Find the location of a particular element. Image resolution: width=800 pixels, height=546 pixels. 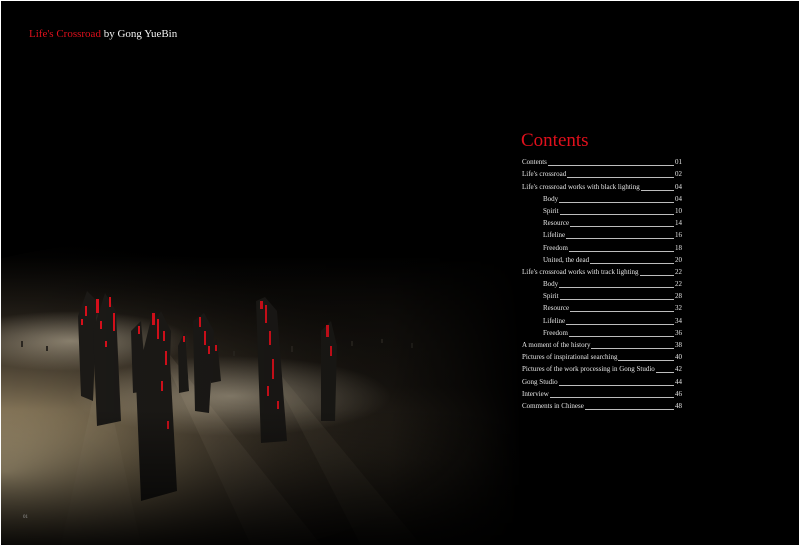

toc-entry-label: Life's crossroad is located at coordinates (544, 174).